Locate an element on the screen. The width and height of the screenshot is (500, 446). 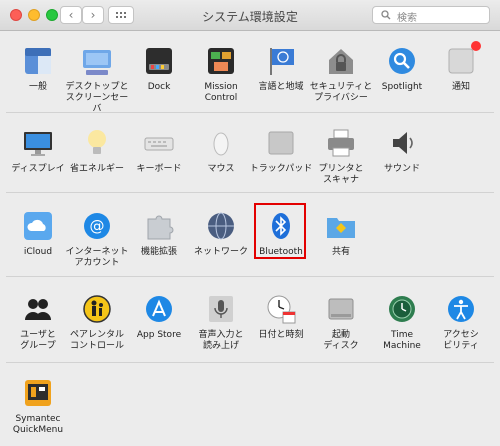
pref-symantec-quickmenu: Symantec QuickMenu is located at coordinates (38, 406).